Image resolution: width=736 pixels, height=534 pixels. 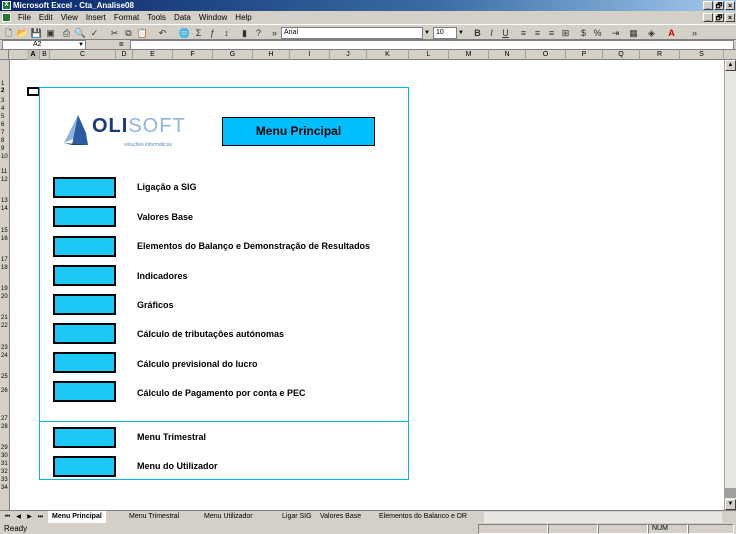 I want to click on column-header: C, so click(x=83, y=55).